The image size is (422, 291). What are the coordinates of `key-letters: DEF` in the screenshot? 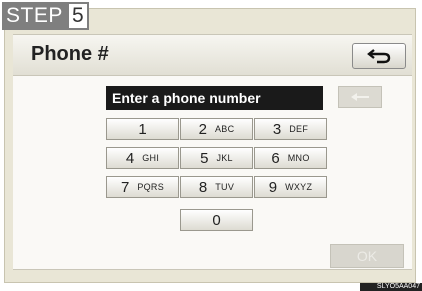 It's located at (299, 129).